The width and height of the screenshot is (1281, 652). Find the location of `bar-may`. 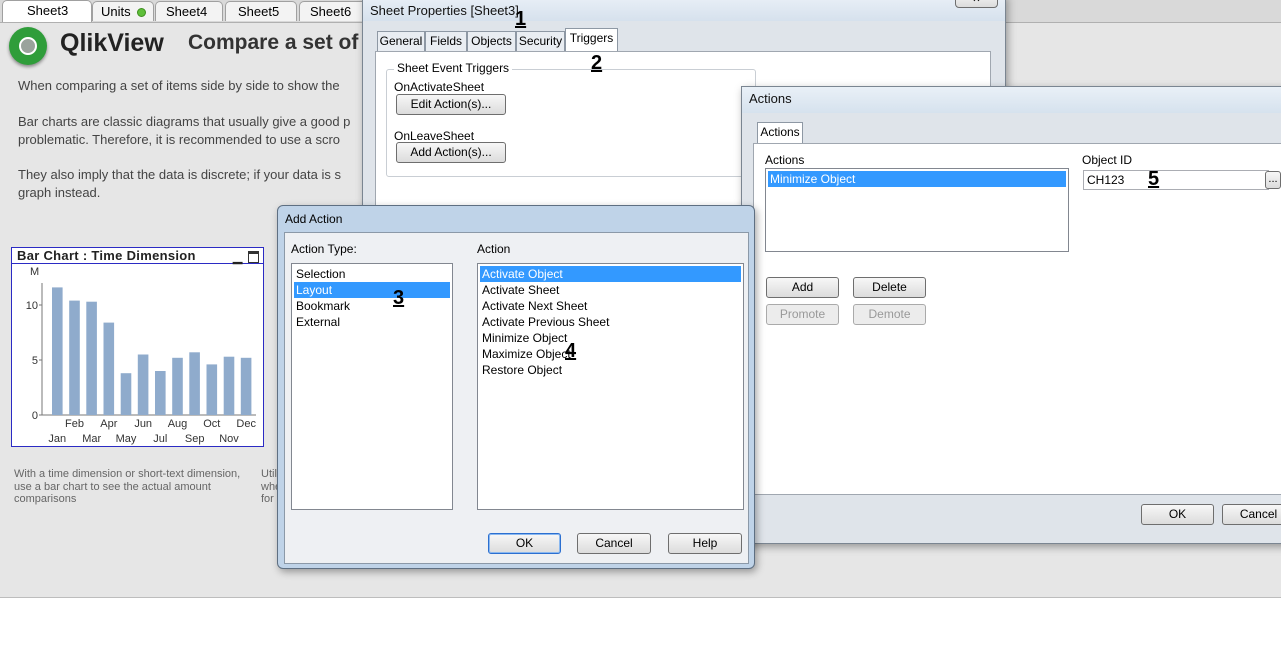

bar-may is located at coordinates (126, 394).